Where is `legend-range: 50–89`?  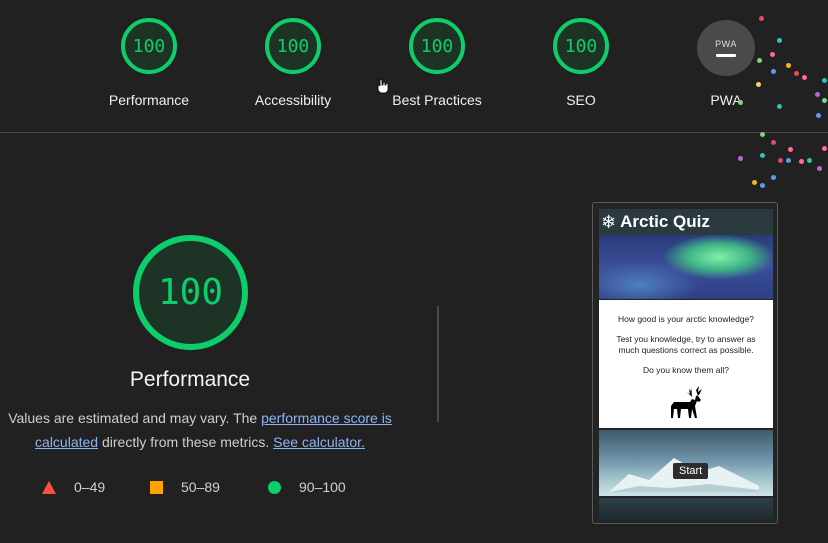
legend-range: 50–89 is located at coordinates (200, 487).